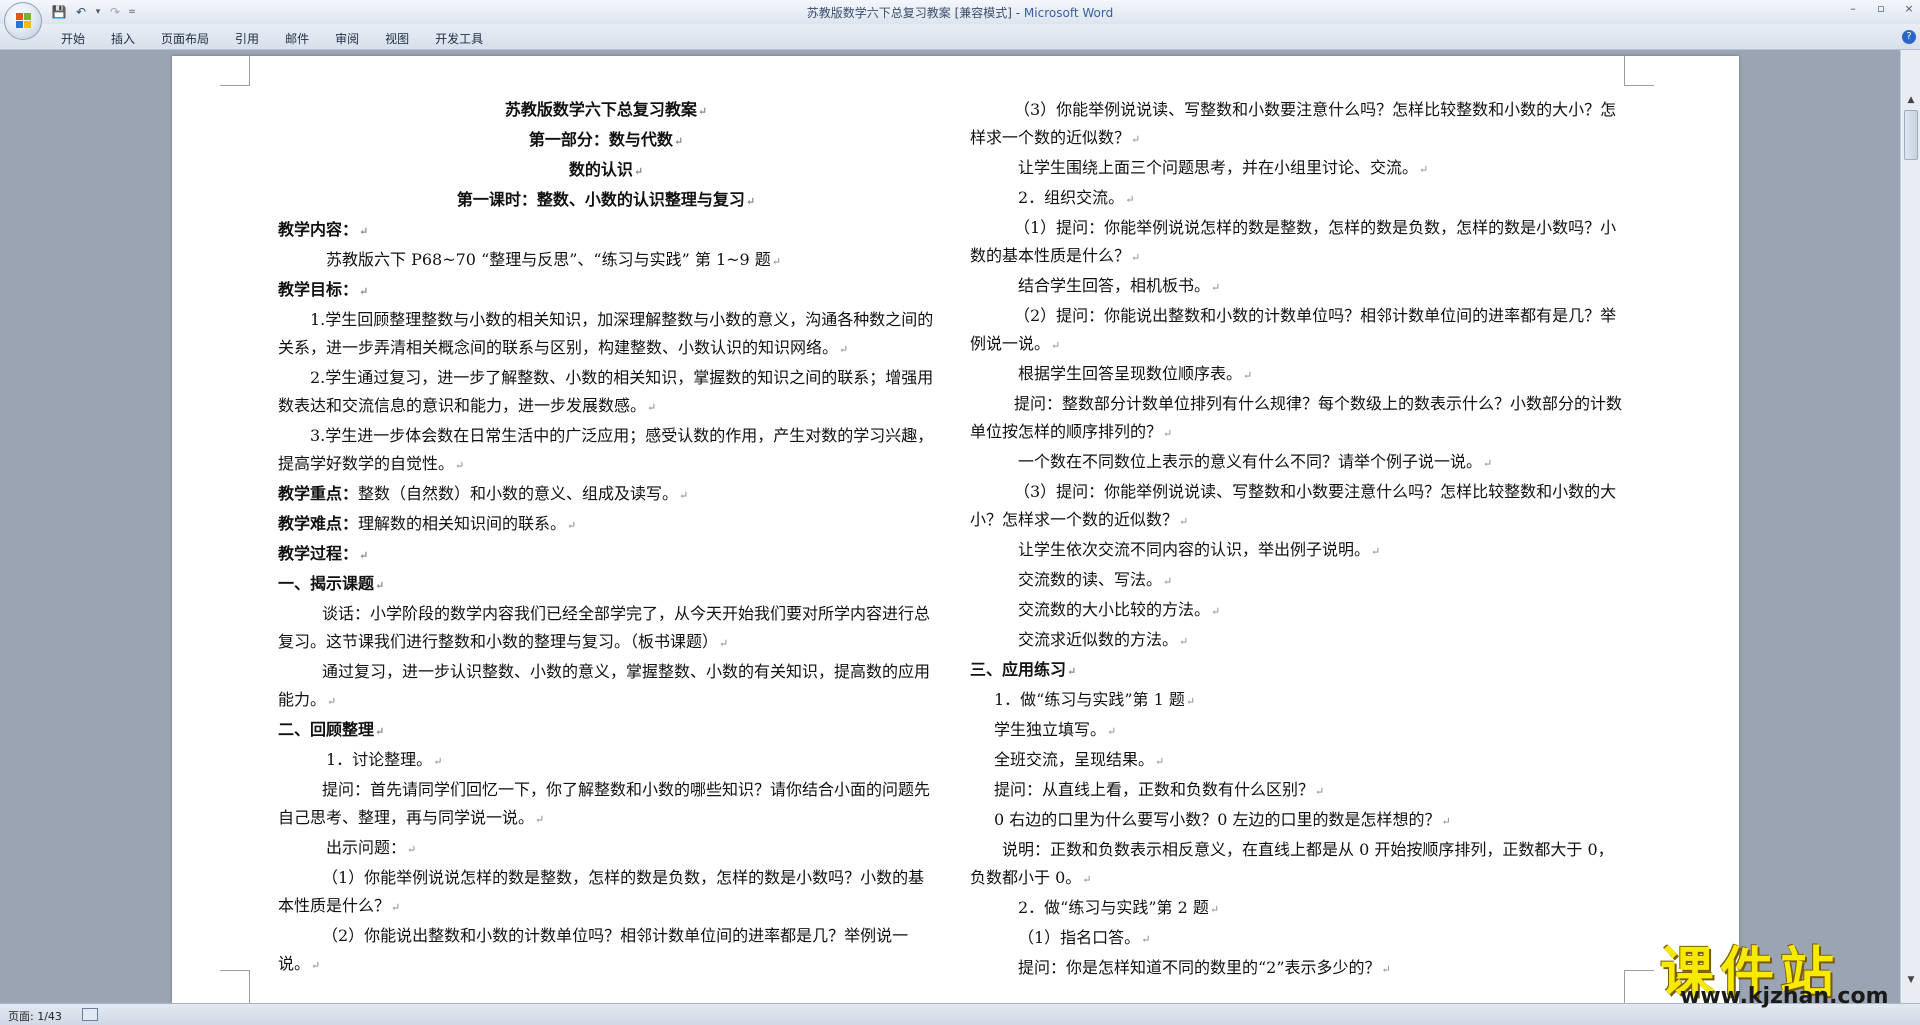  I want to click on paragraph-text: 2．组织交流。, so click(1071, 197).